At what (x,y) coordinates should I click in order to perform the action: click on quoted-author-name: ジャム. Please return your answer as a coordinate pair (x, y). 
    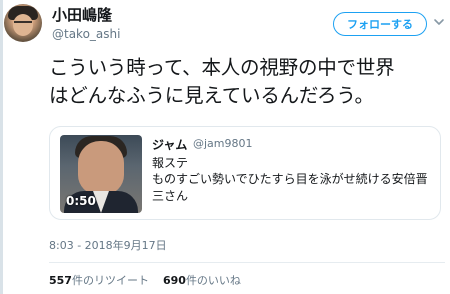
    Looking at the image, I should click on (170, 145).